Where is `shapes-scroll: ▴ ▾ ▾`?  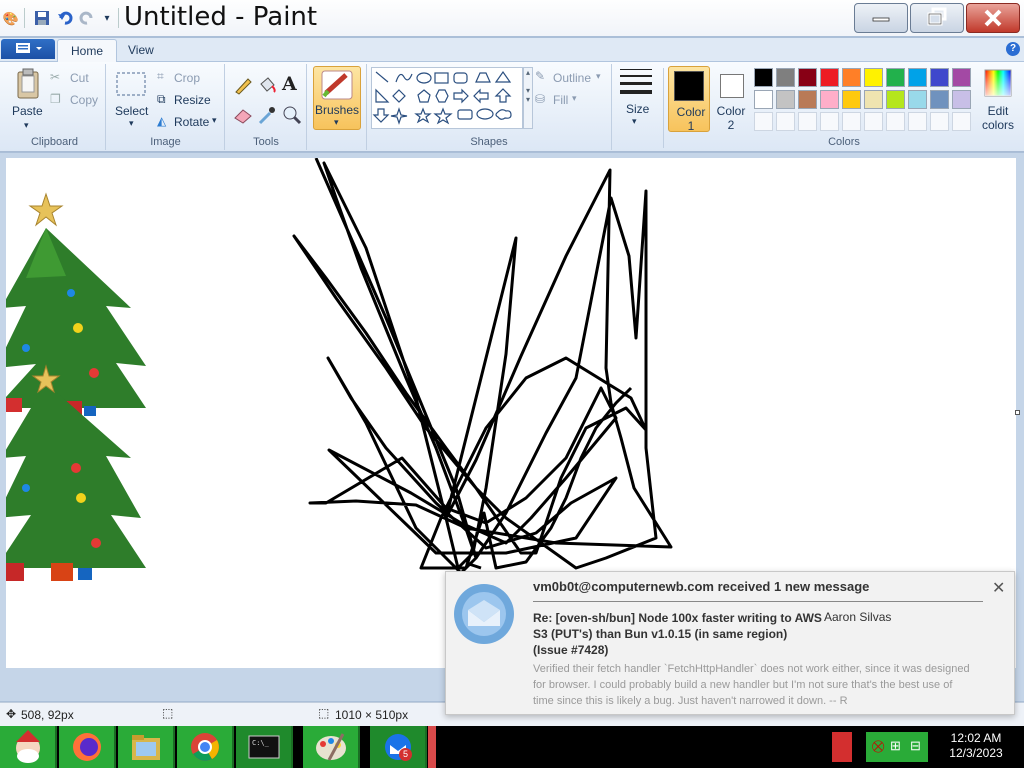 shapes-scroll: ▴ ▾ ▾ is located at coordinates (528, 98).